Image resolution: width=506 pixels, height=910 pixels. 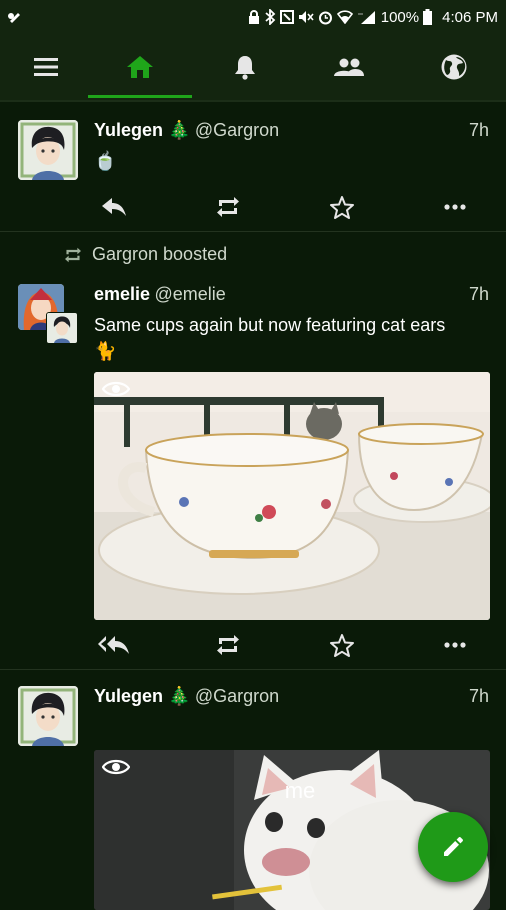 I want to click on reply-button, so click(x=114, y=207).